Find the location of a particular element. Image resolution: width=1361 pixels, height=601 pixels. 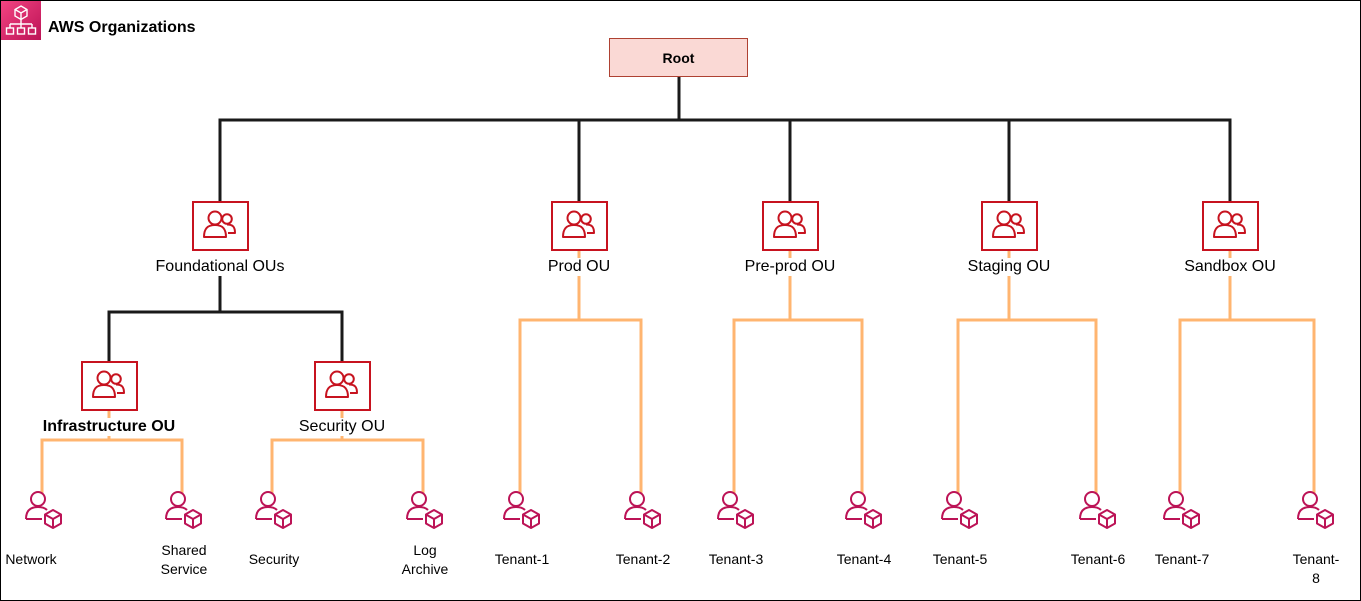

account-label: Tenant-8 is located at coordinates (1316, 568).